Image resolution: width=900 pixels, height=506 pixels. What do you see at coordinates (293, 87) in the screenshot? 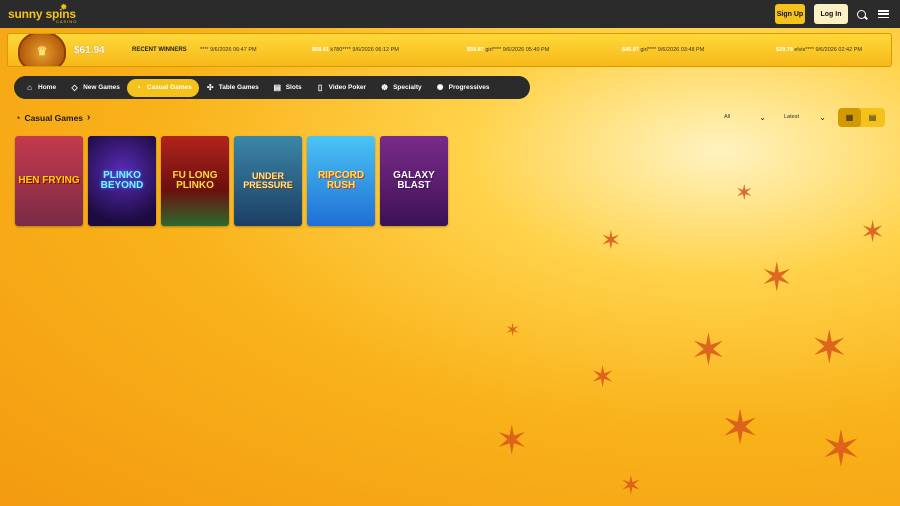
I see `nav-label: Slots` at bounding box center [293, 87].